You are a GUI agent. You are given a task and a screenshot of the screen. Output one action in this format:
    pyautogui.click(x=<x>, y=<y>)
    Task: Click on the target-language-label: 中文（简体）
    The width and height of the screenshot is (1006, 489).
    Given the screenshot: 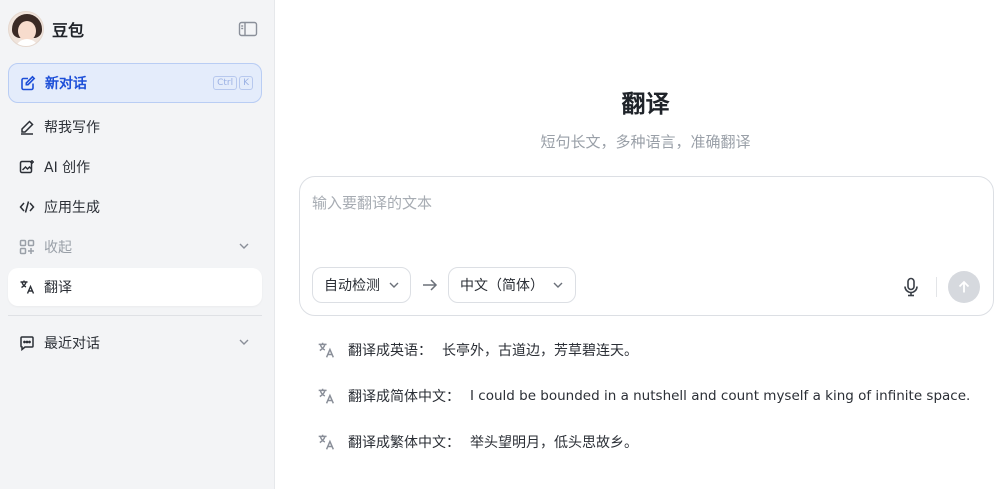 What is the action you would take?
    pyautogui.click(x=502, y=286)
    